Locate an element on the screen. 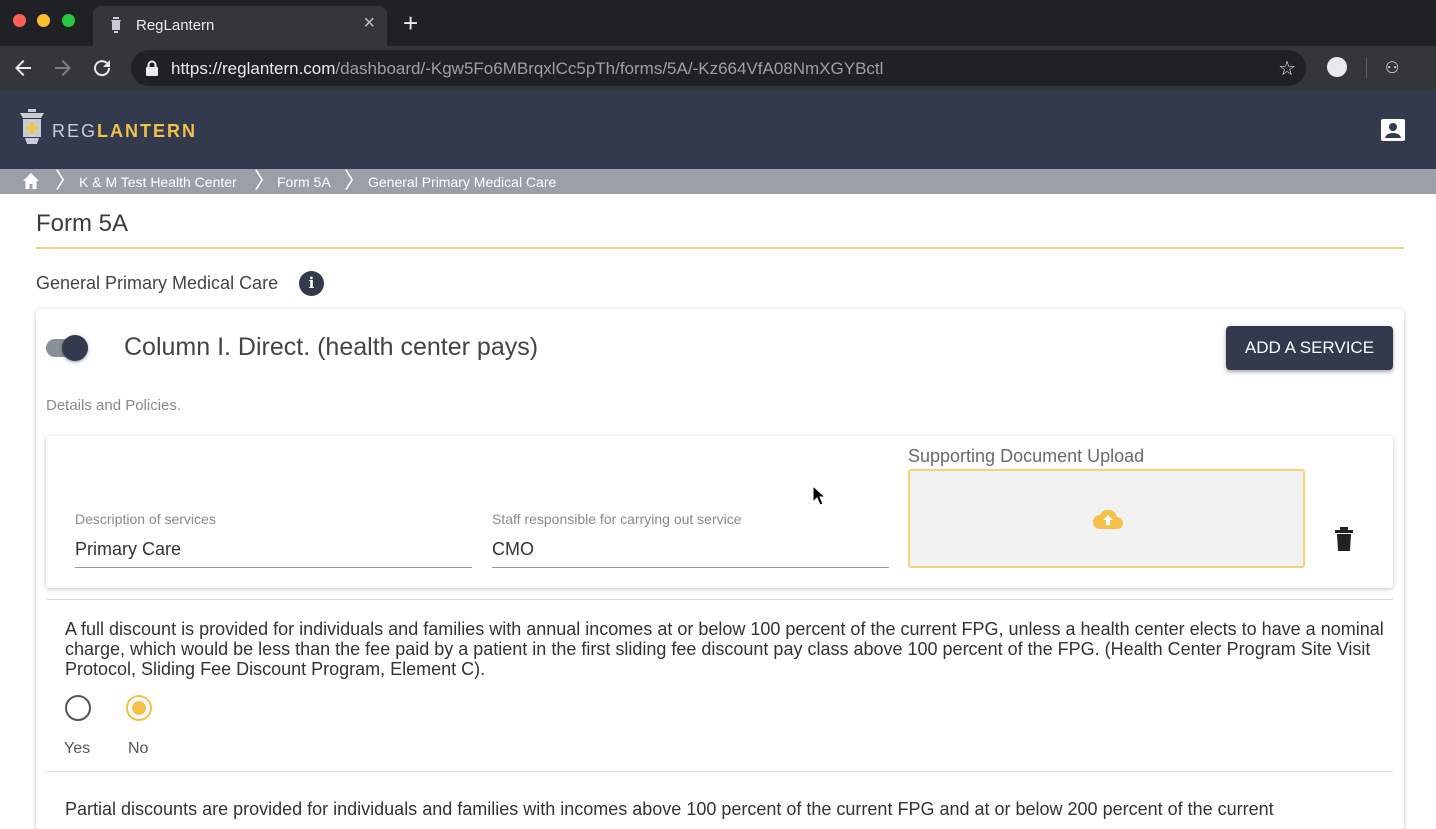 This screenshot has width=1436, height=829. tab-title: RegLantern is located at coordinates (175, 25).